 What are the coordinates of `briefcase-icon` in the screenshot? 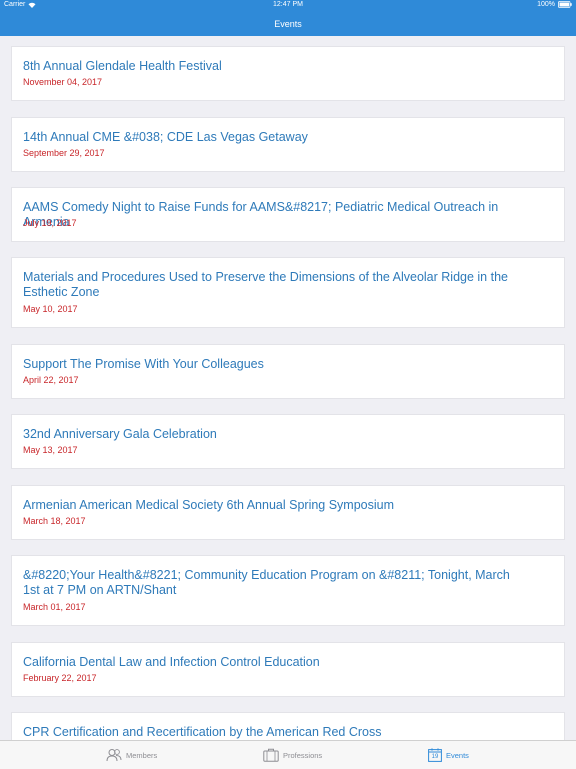 It's located at (271, 755).